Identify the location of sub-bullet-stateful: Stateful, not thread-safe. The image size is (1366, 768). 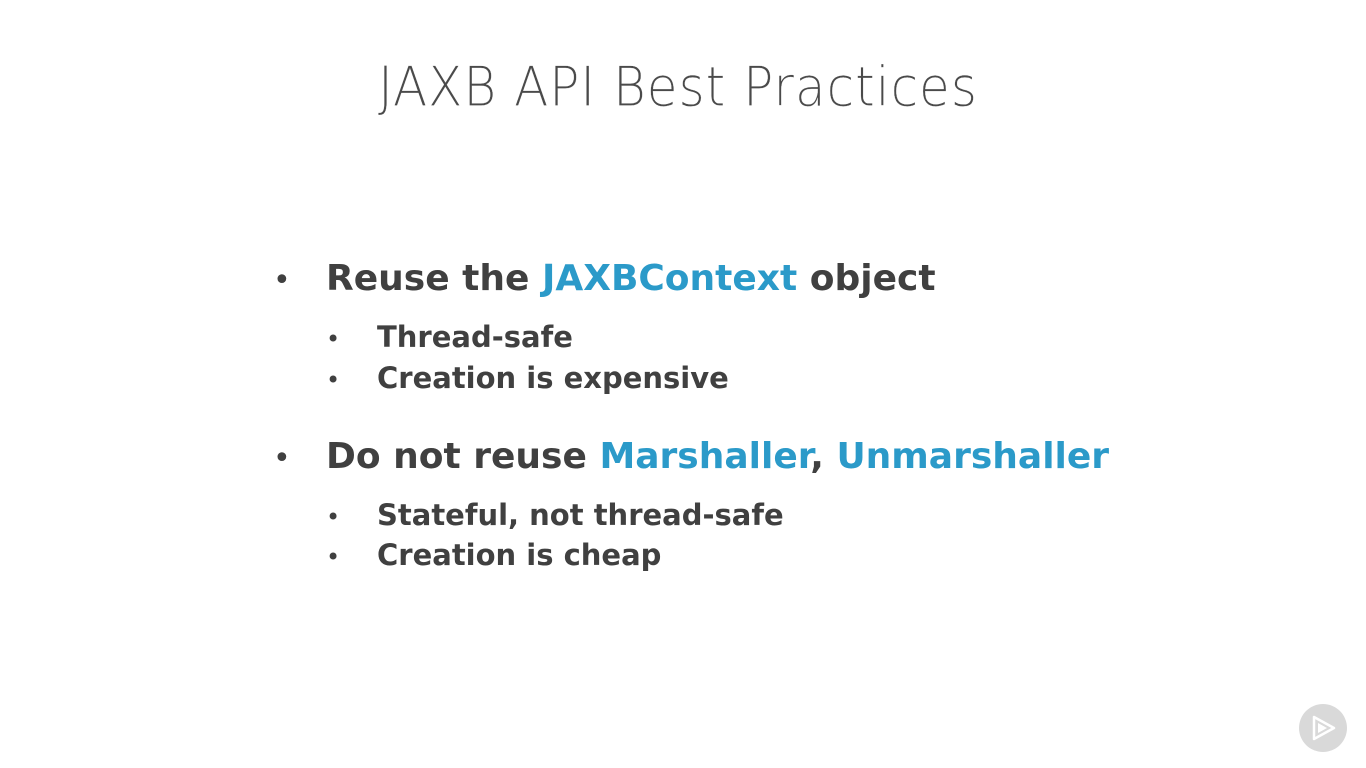
(580, 515).